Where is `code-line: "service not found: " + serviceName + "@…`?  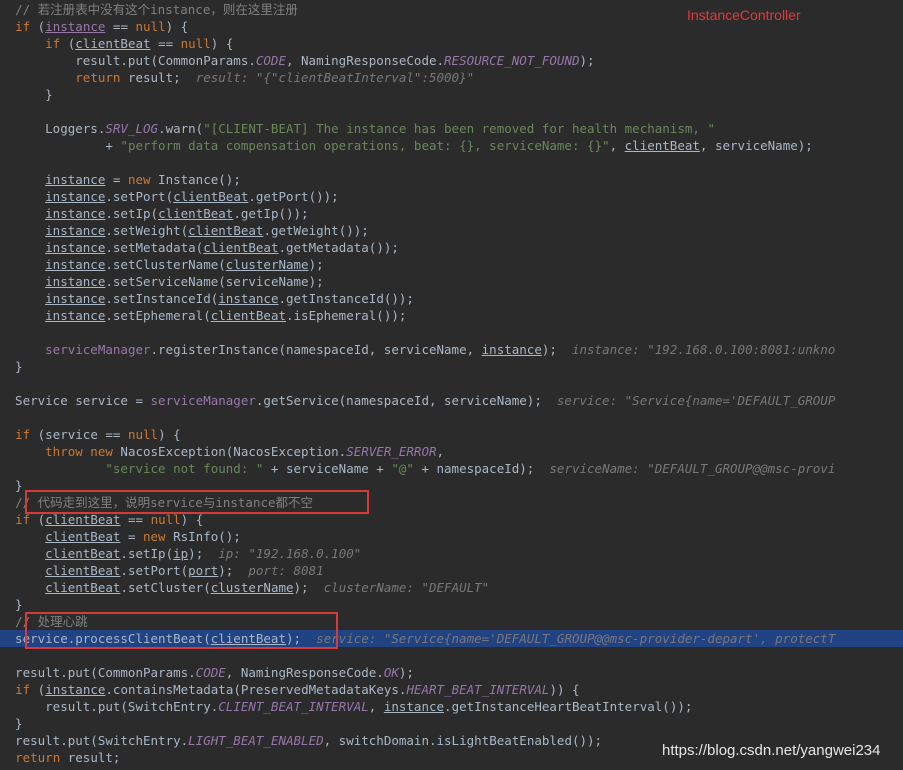 code-line: "service not found: " + serviceName + "@… is located at coordinates (470, 468).